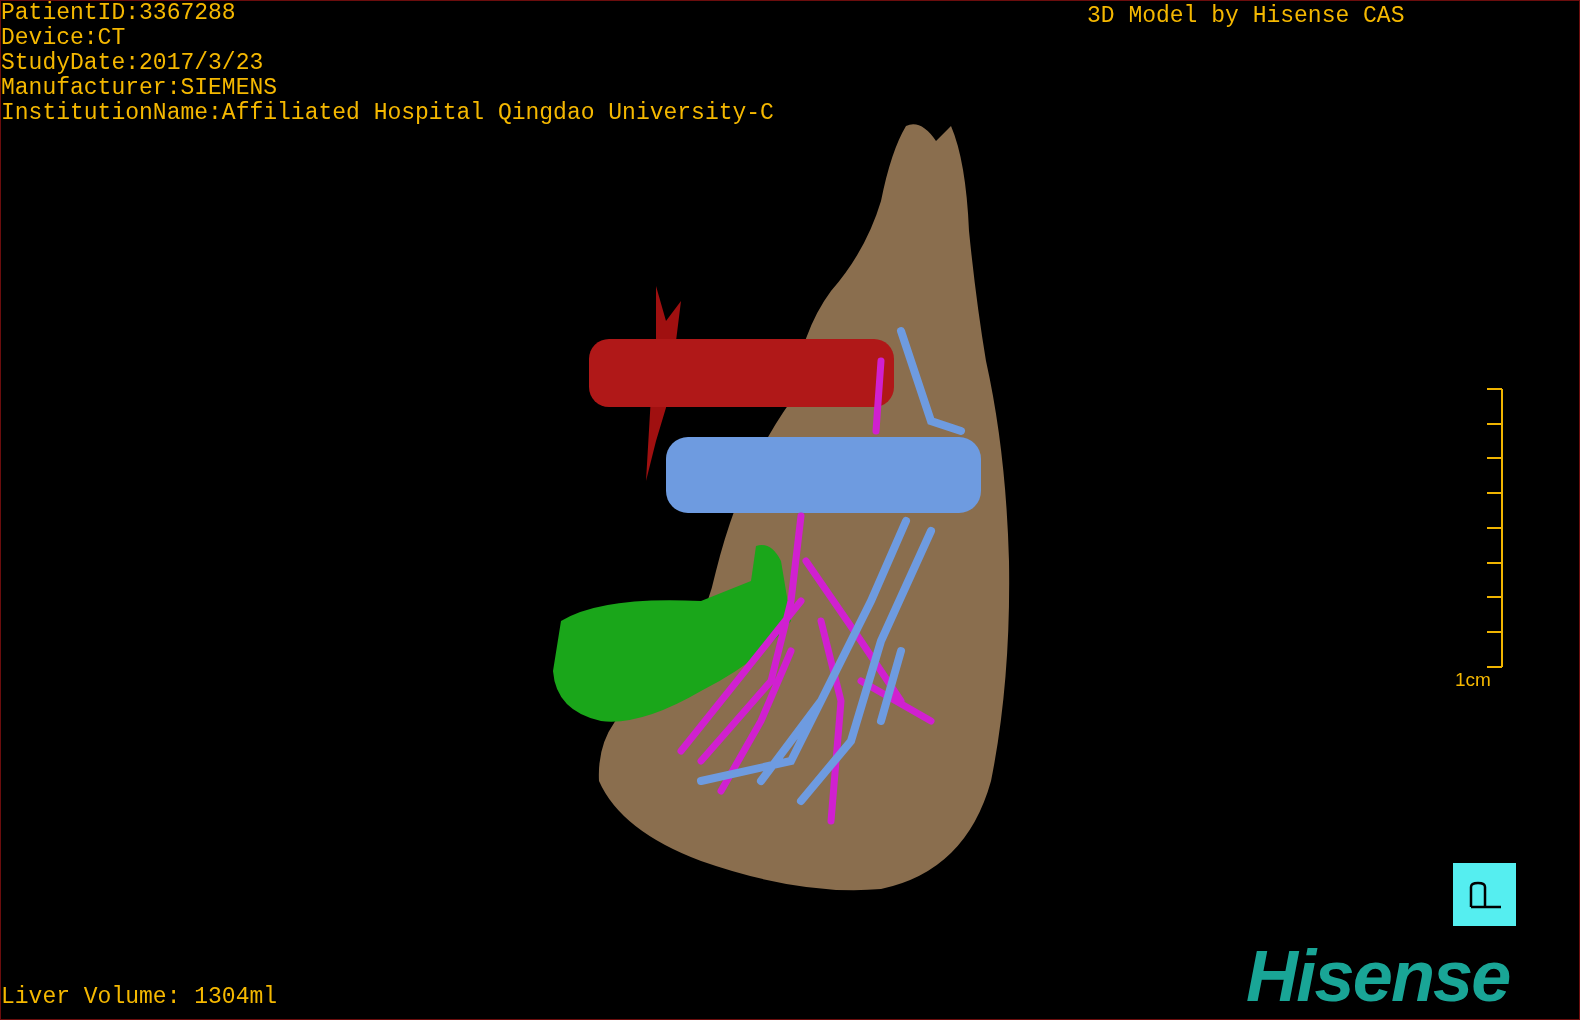  What do you see at coordinates (387, 113) in the screenshot?
I see `study-info-line: InstitutionName:Affiliated Hospital Qingdao University-C` at bounding box center [387, 113].